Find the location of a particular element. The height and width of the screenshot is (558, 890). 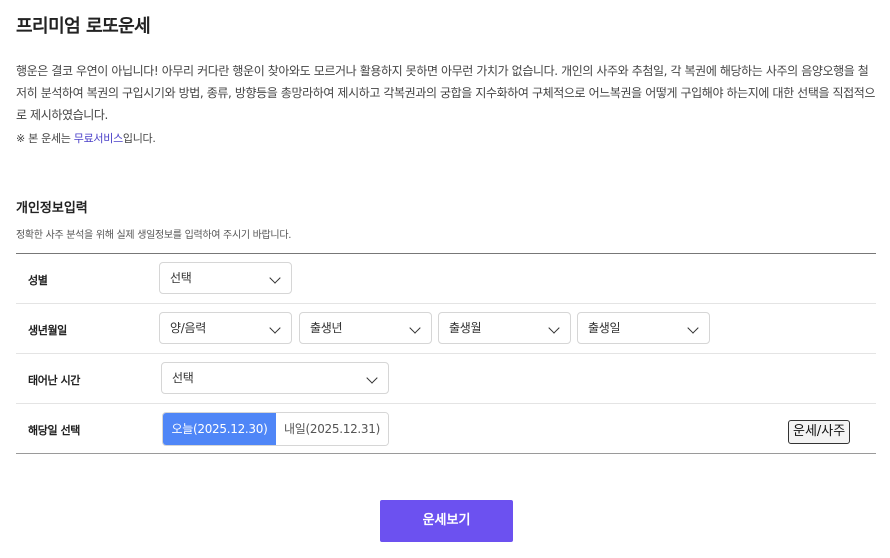

gender-row: 성별 선택 is located at coordinates (446, 279).